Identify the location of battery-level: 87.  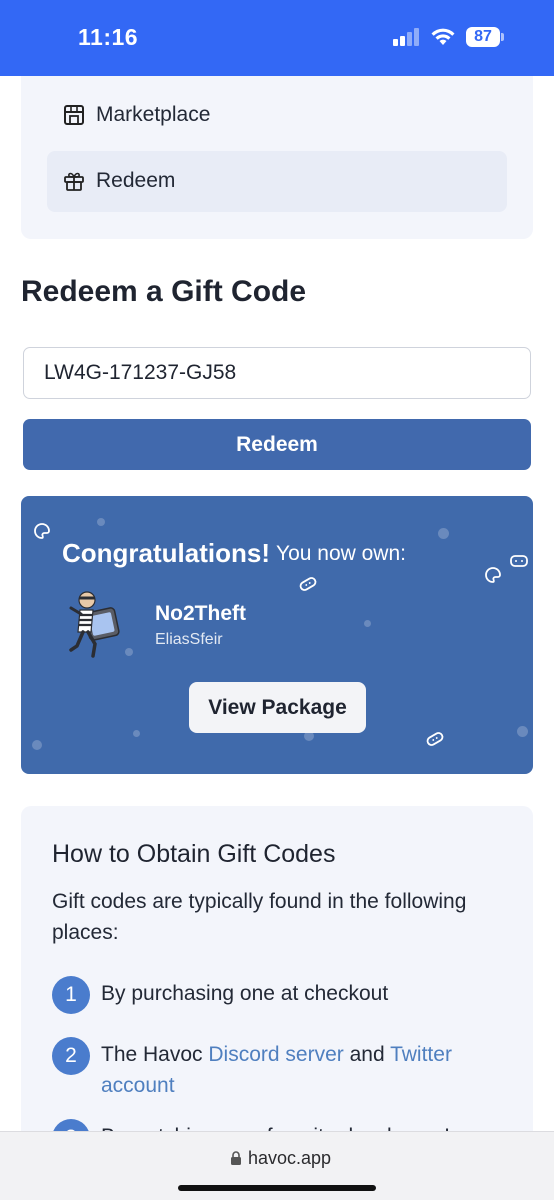
(483, 36).